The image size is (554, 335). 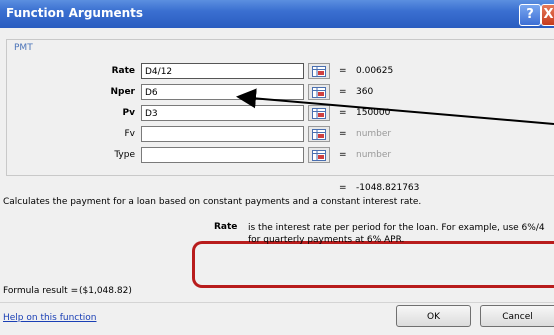 I want to click on annotation-arrow, so click(x=395, y=106).